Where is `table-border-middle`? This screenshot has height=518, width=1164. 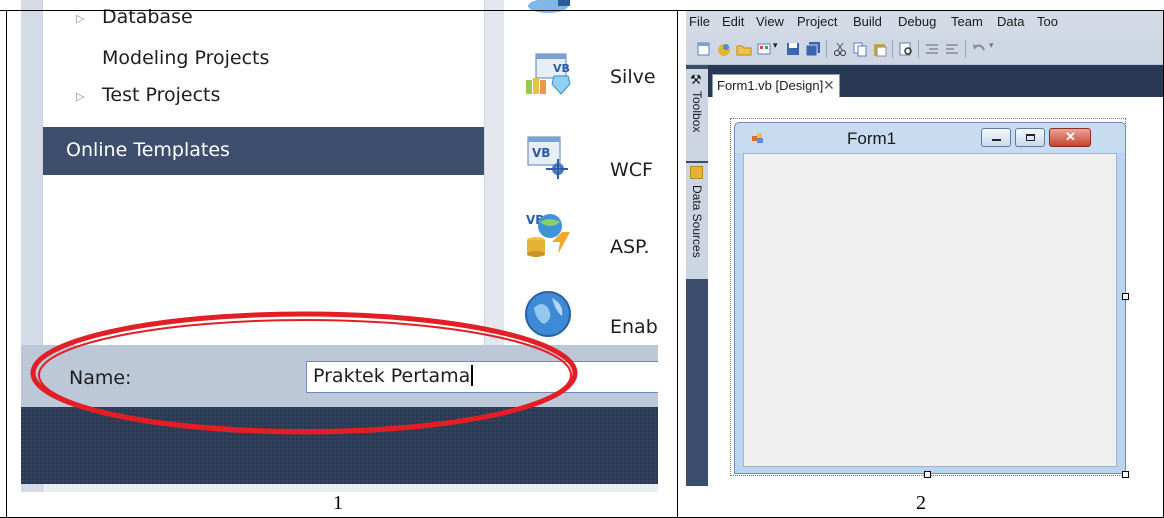 table-border-middle is located at coordinates (677, 264).